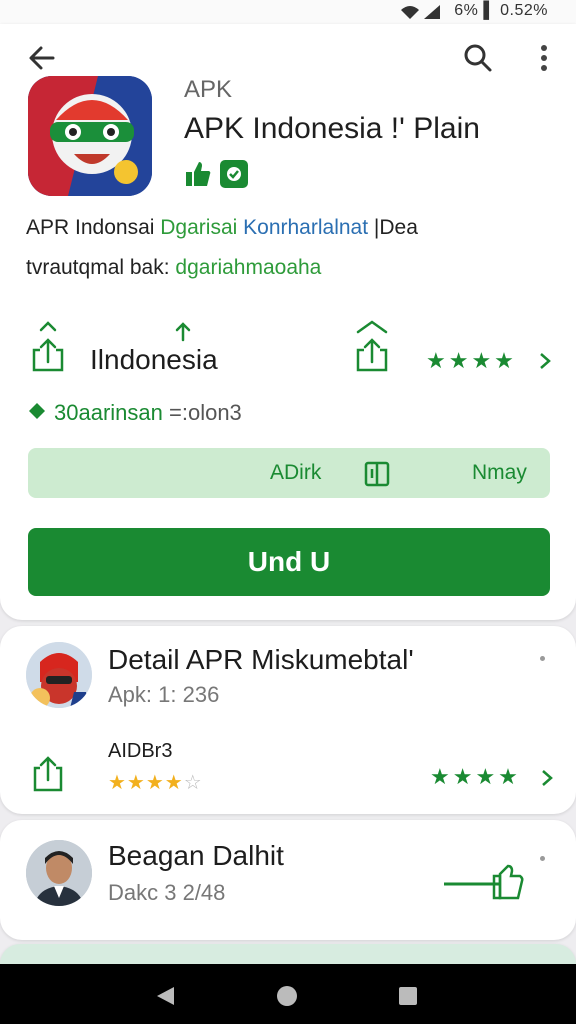 This screenshot has width=576, height=1024. I want to click on downloads-meta: =:olon3, so click(205, 412).